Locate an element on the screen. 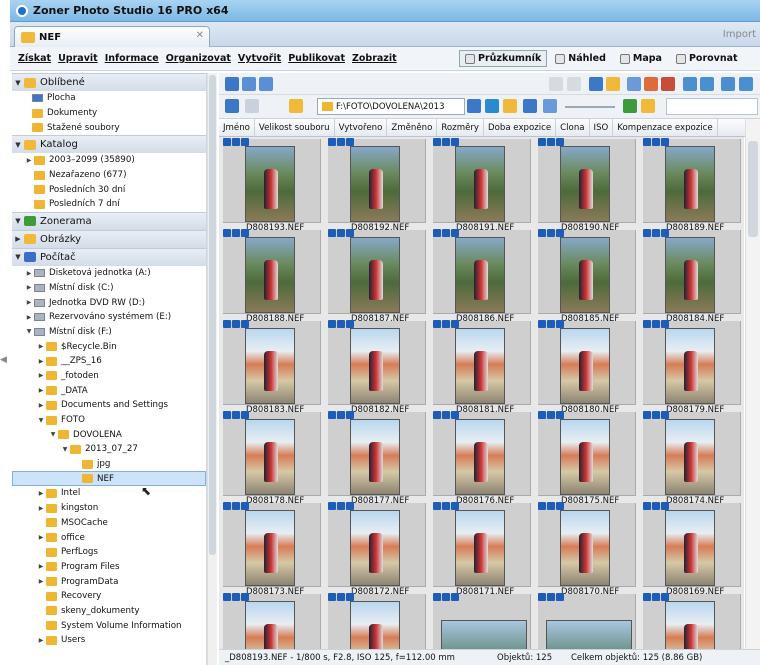 The image size is (760, 665). tree-item-folder: ▶ _fotoden is located at coordinates (109, 376).